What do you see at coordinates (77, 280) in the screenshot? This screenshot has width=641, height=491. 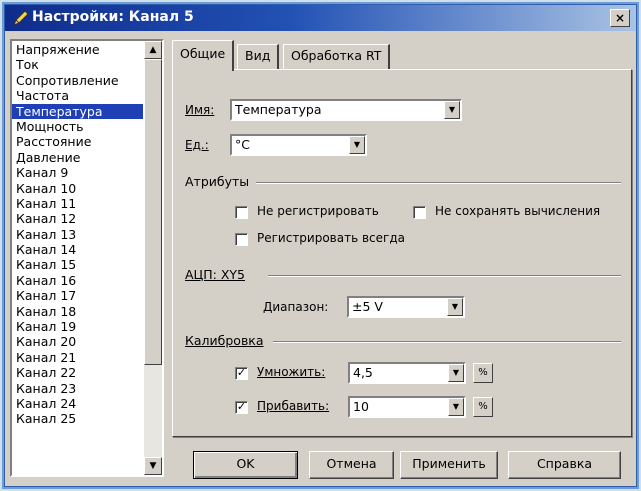 I see `list-item: Канал 16` at bounding box center [77, 280].